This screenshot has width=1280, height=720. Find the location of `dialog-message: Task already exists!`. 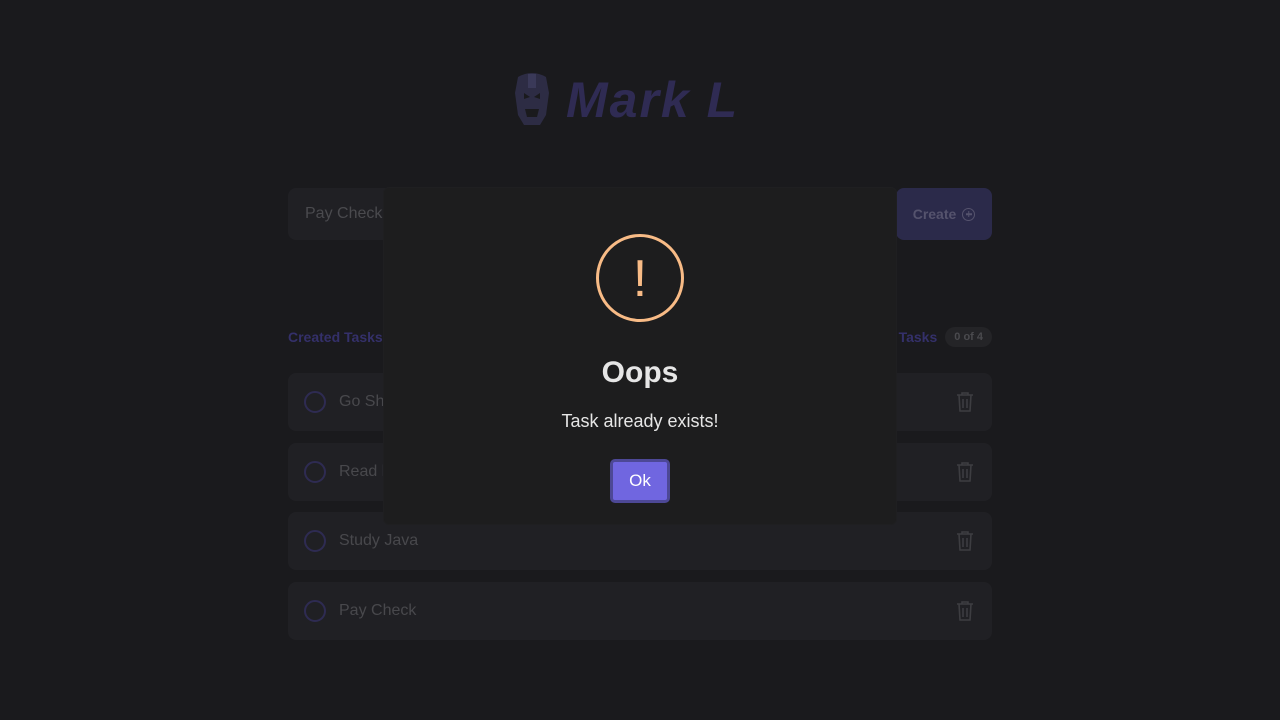

dialog-message: Task already exists! is located at coordinates (640, 421).